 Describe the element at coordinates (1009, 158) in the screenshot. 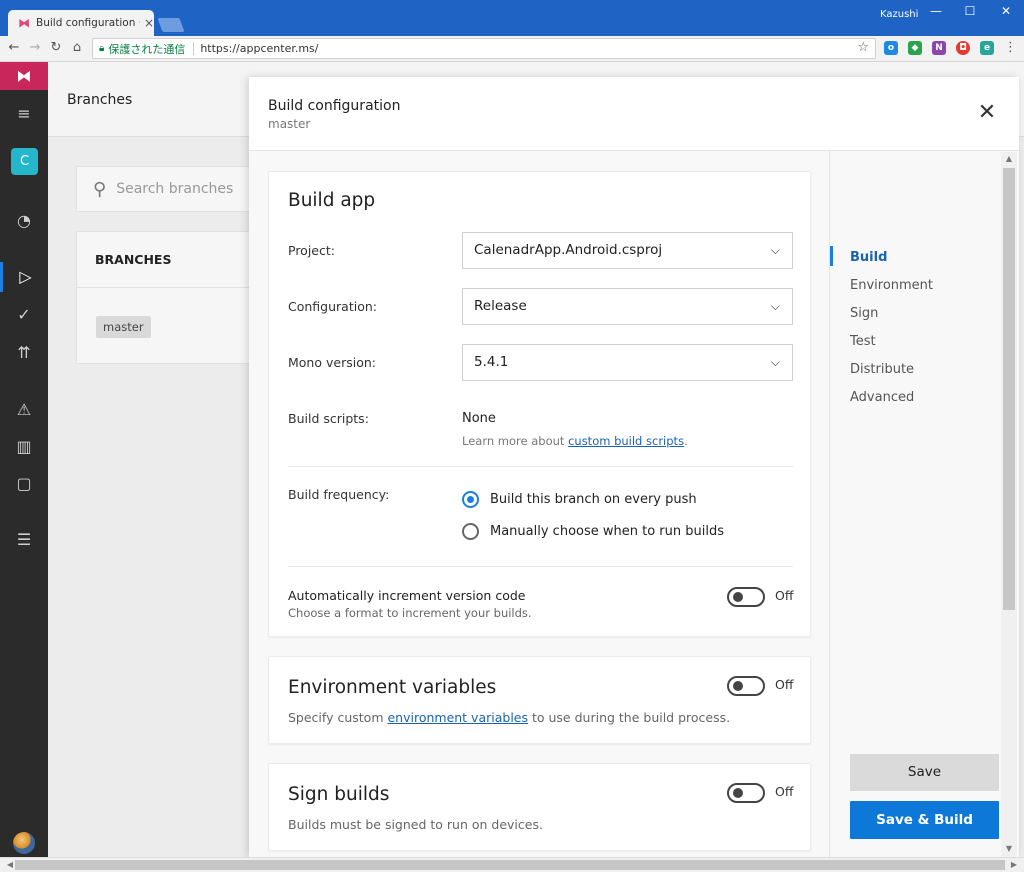

I see `scroll-up-icon: ▲` at that location.